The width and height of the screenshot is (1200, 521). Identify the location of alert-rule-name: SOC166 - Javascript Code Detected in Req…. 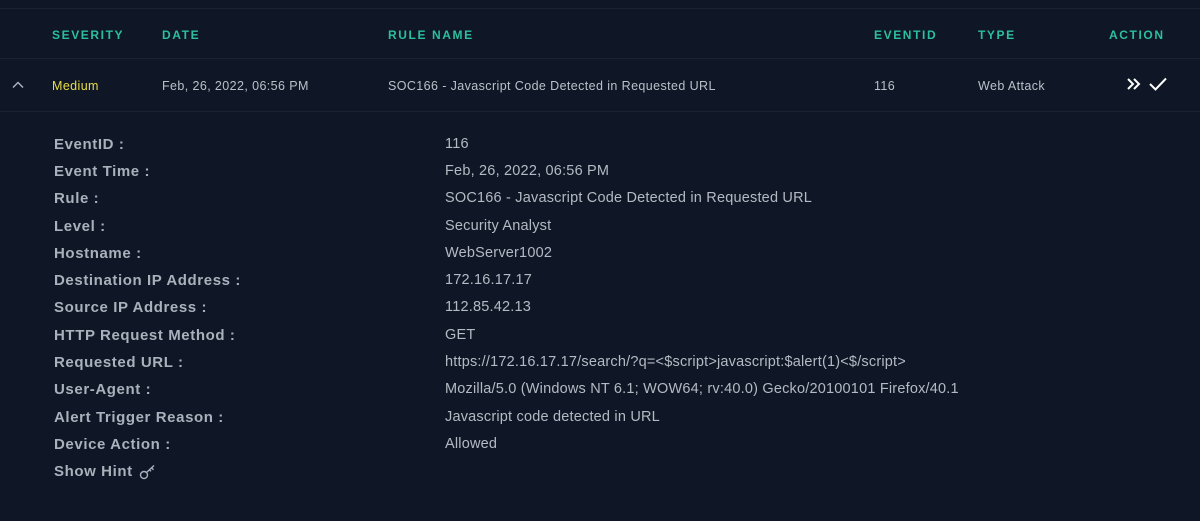
(552, 86).